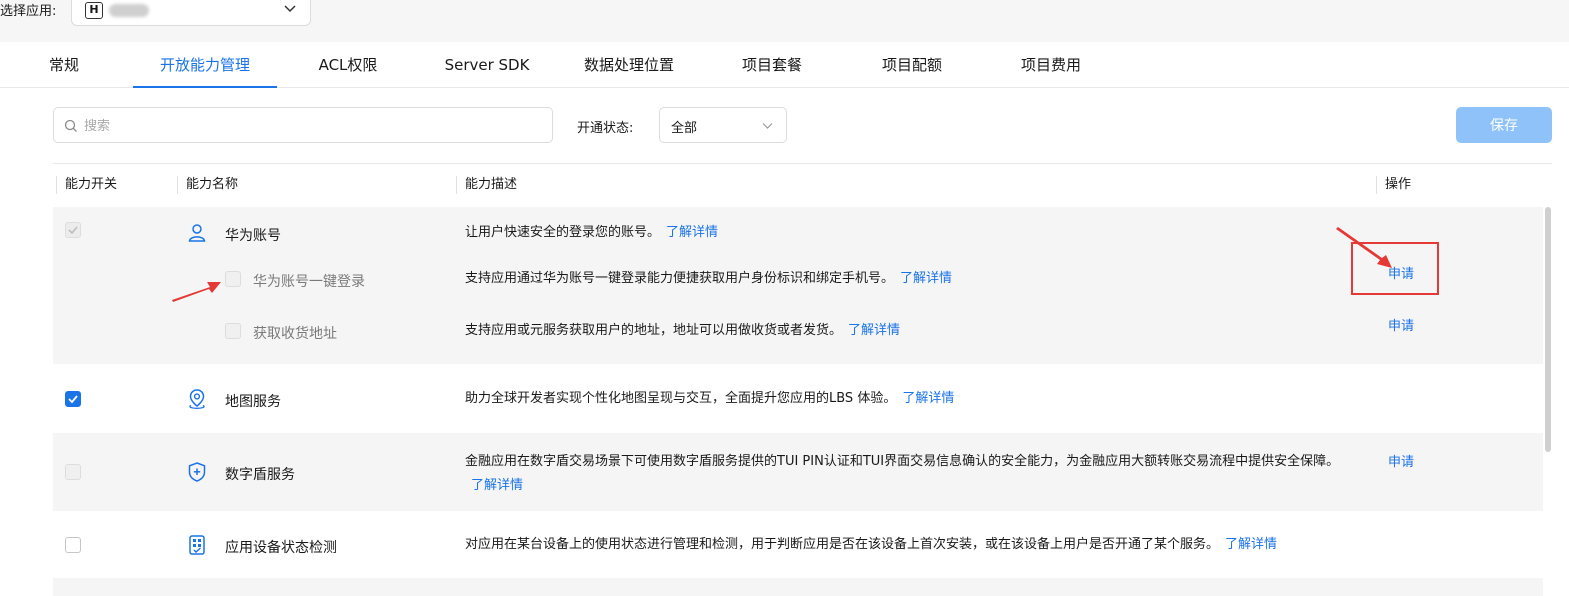 Image resolution: width=1569 pixels, height=596 pixels. I want to click on switch-checkbox-device-status, so click(73, 545).